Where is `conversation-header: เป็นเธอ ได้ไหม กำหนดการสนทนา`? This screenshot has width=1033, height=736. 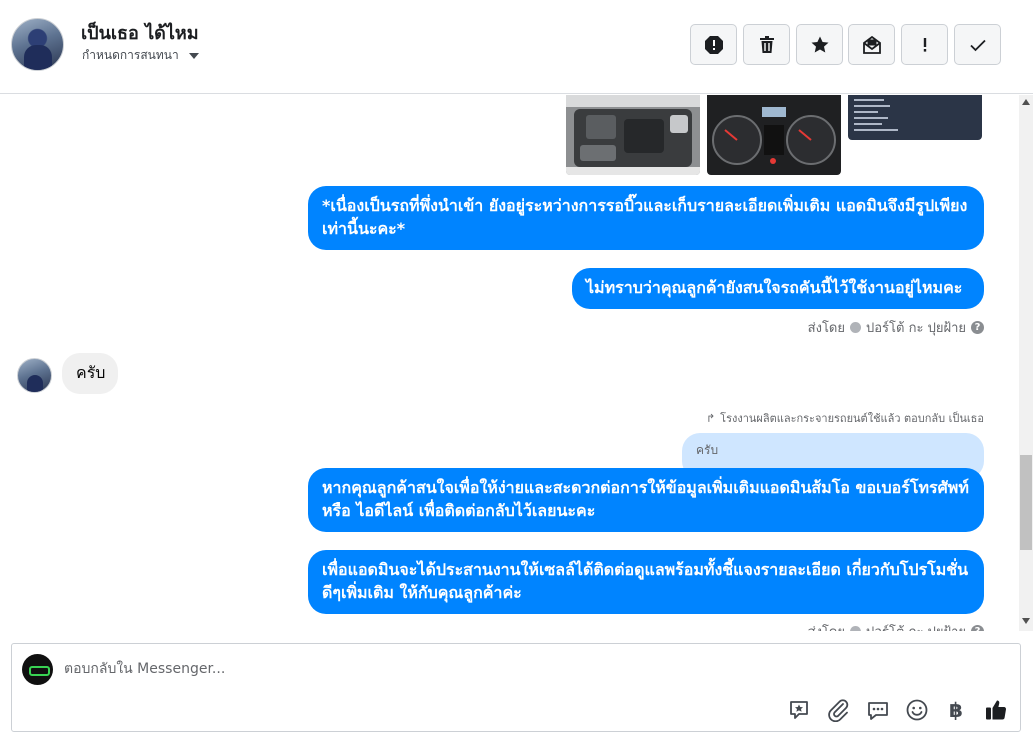
conversation-header: เป็นเธอ ได้ไหม กำหนดการสนทนา is located at coordinates (516, 47).